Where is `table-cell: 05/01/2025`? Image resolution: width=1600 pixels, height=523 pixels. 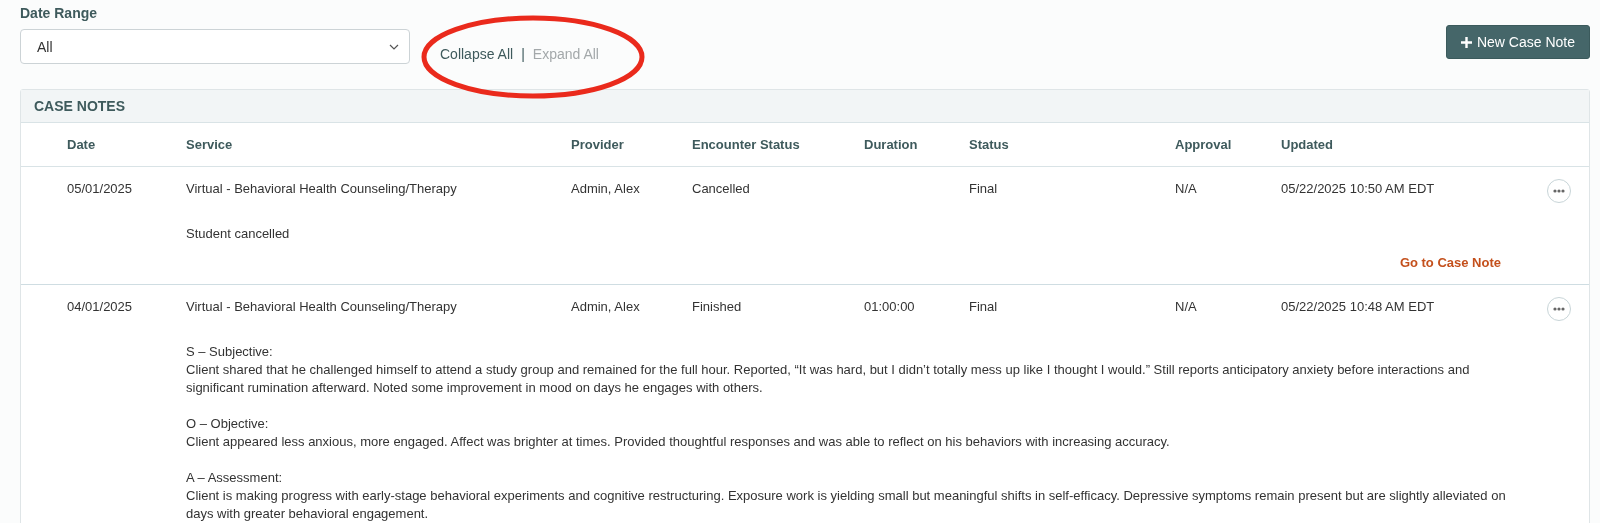
table-cell: 05/01/2025 is located at coordinates (100, 188).